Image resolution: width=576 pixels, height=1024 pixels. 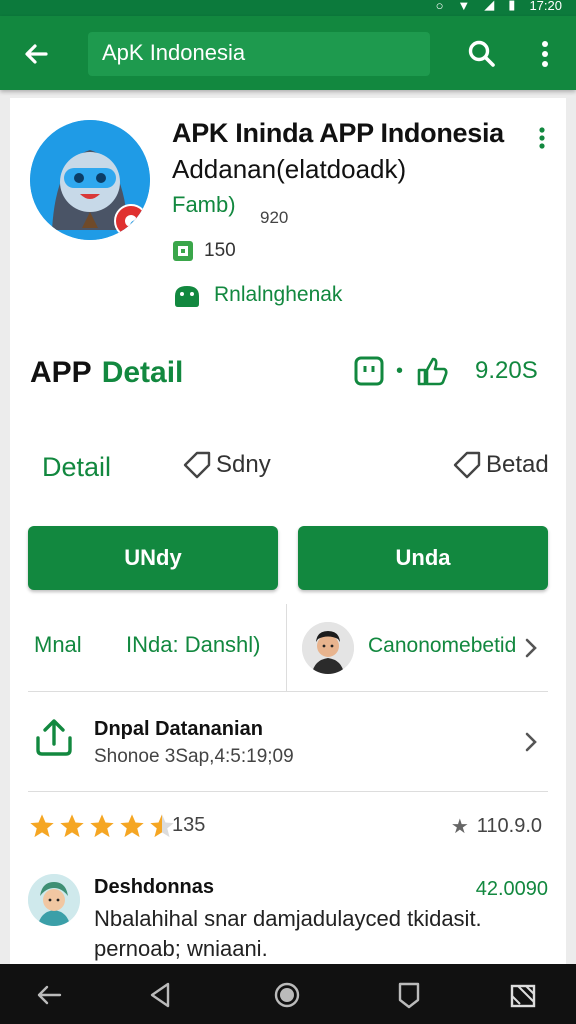 I want to click on publisher-name: Rnlalnghenak, so click(x=278, y=295).